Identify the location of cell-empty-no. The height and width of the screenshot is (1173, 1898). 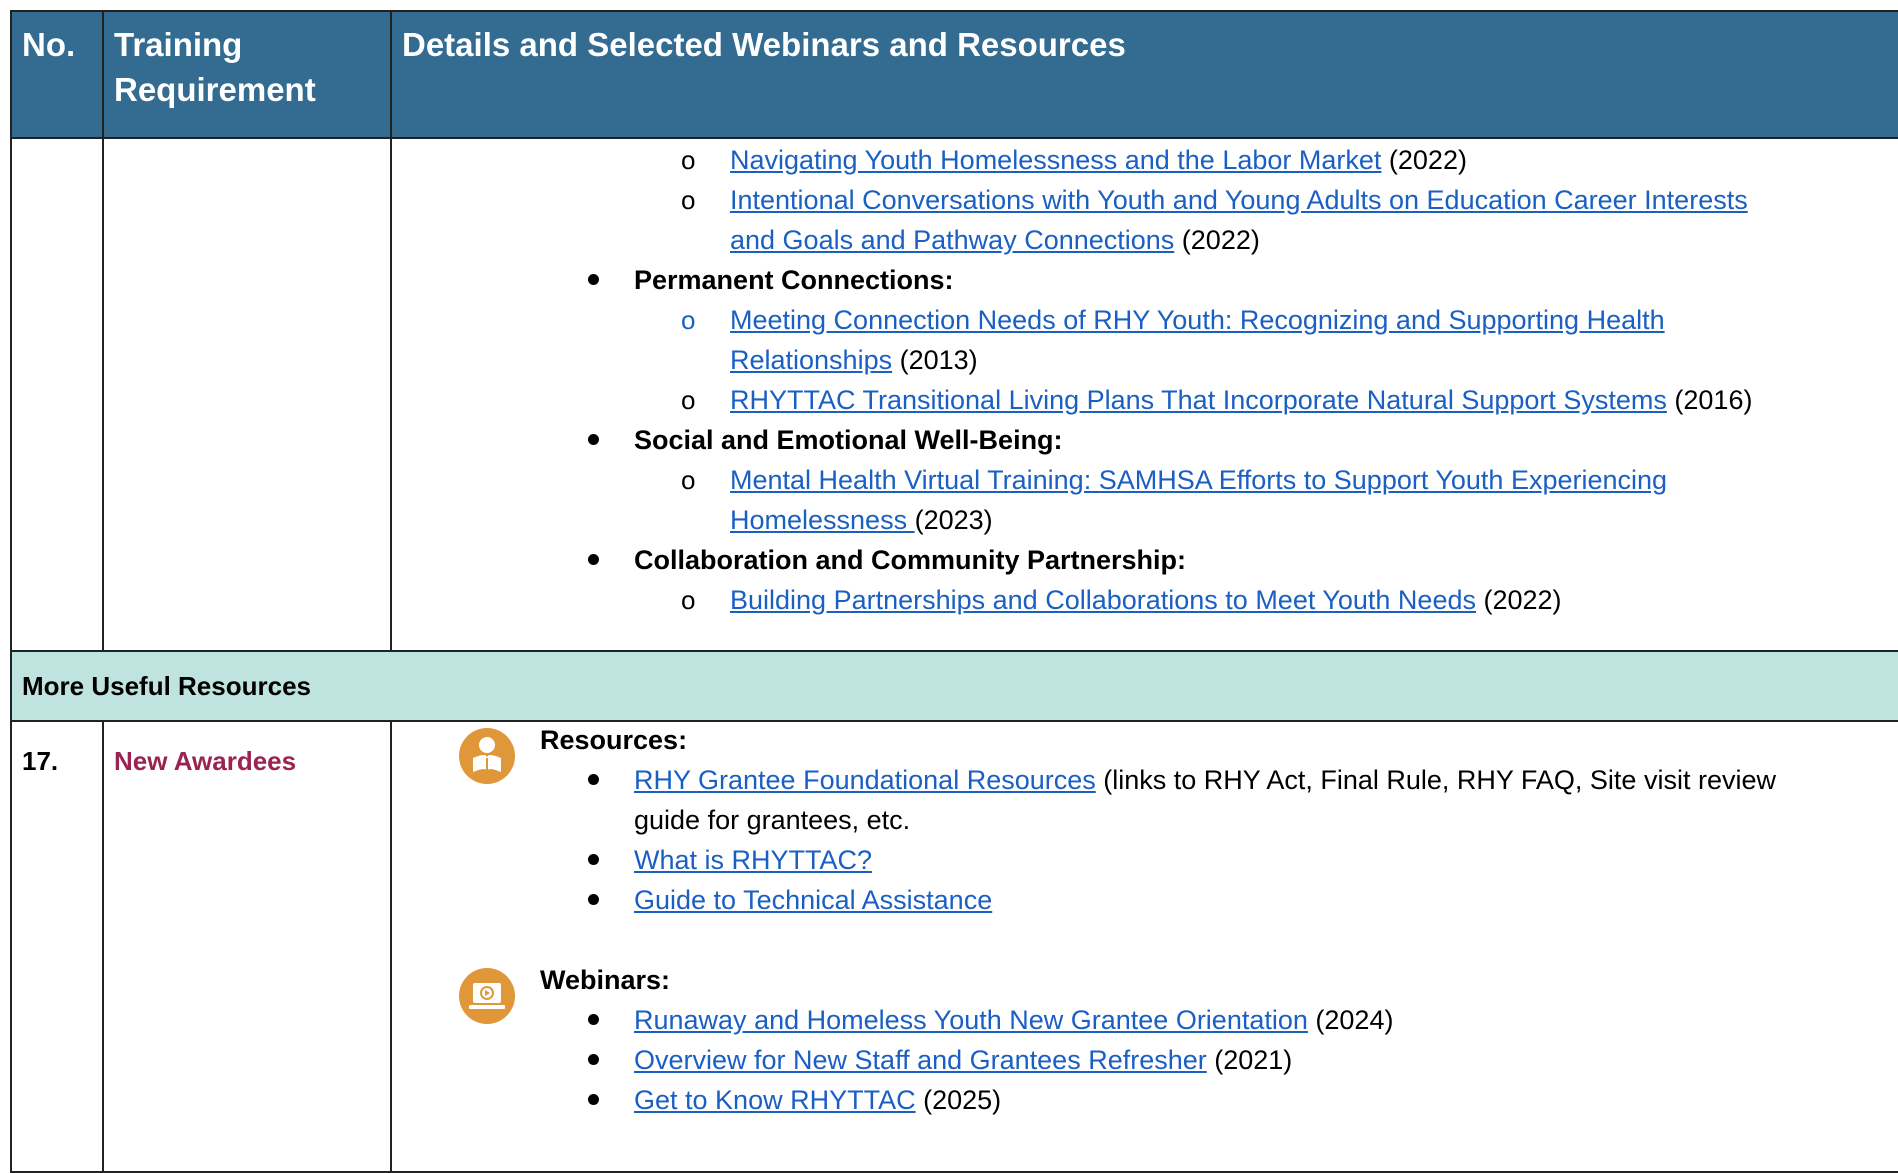
(57, 394).